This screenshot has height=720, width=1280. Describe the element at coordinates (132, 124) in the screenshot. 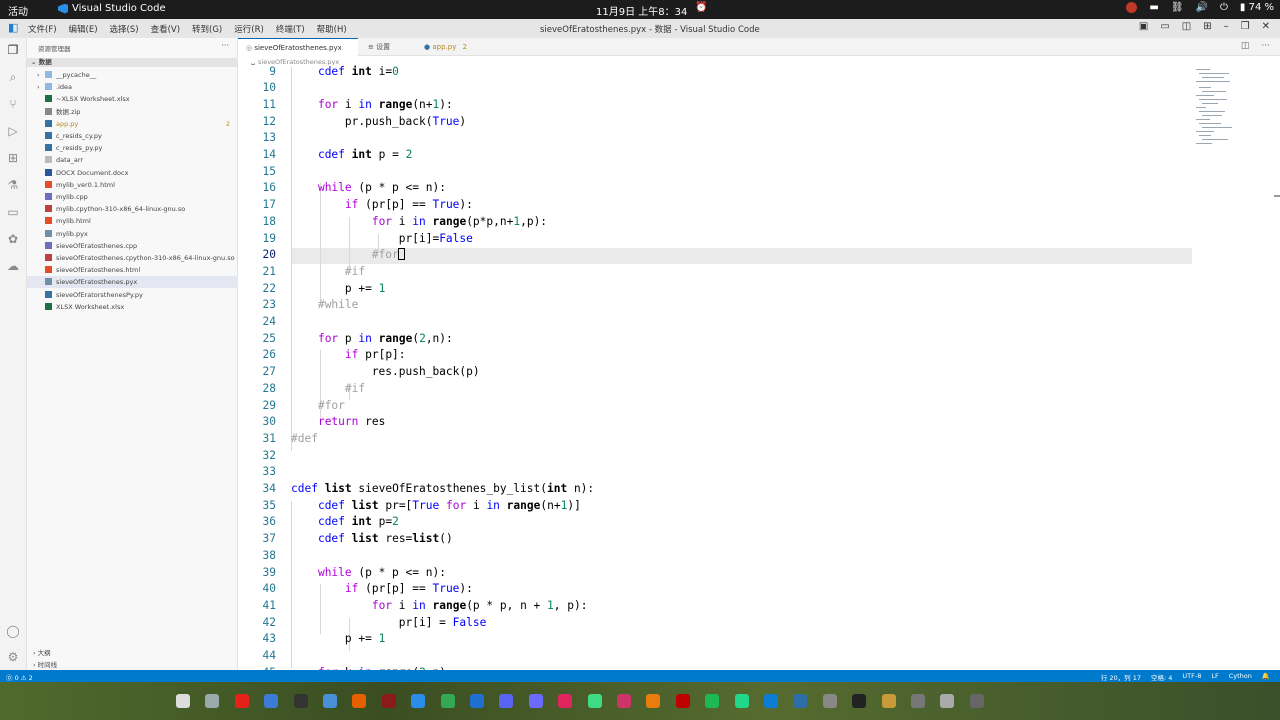

I see `file-item: app.py 2` at that location.